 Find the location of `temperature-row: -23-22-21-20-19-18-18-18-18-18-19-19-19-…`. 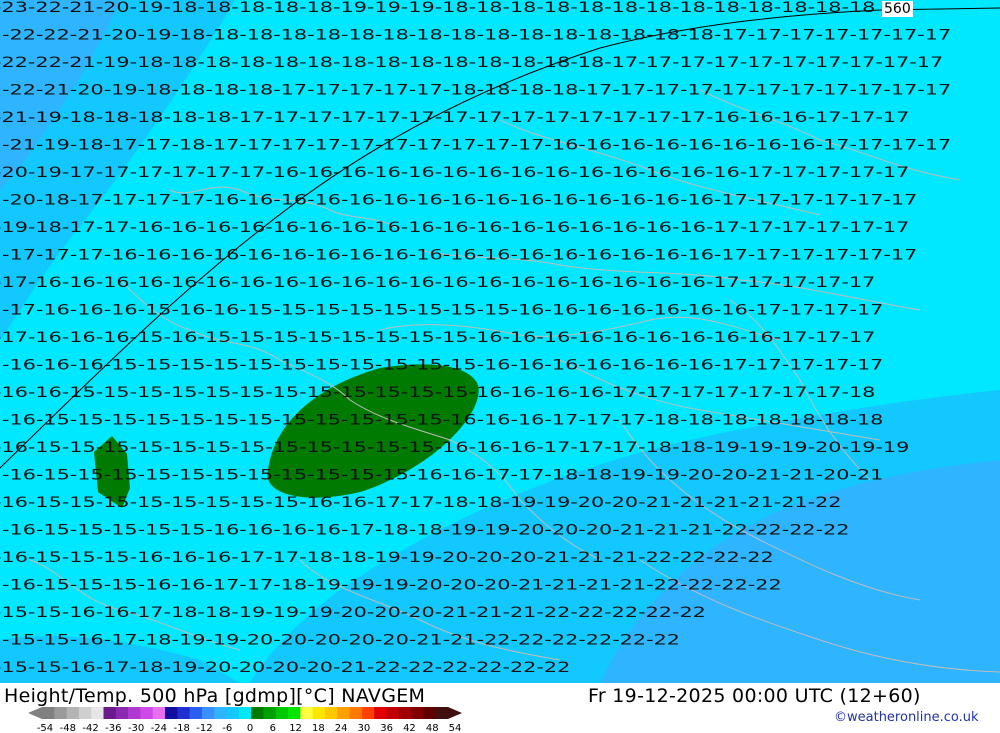

temperature-row: -23-22-21-20-19-18-18-18-18-18-19-19-19-… is located at coordinates (437, 8).